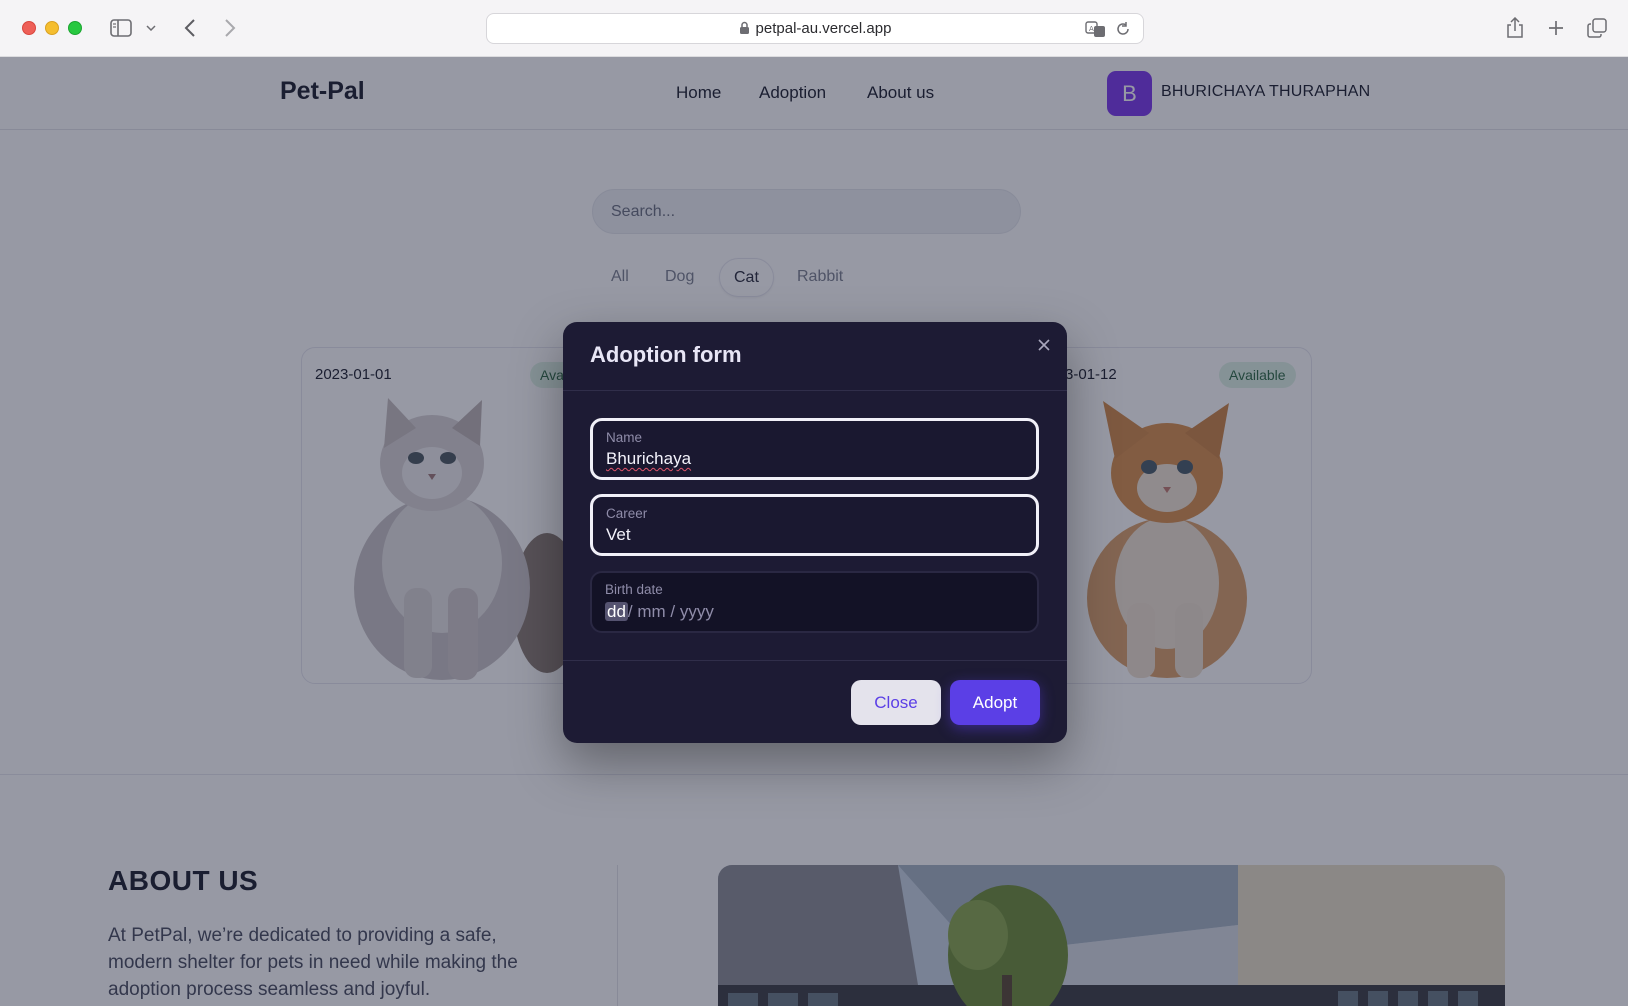 Image resolution: width=1628 pixels, height=1006 pixels. I want to click on svg-text: A, so click(1091, 29).